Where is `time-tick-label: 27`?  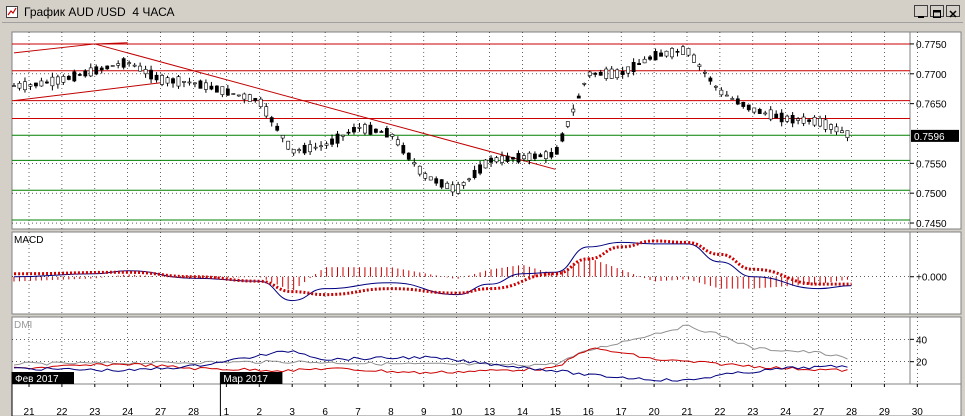
time-tick-label: 27 is located at coordinates (161, 411).